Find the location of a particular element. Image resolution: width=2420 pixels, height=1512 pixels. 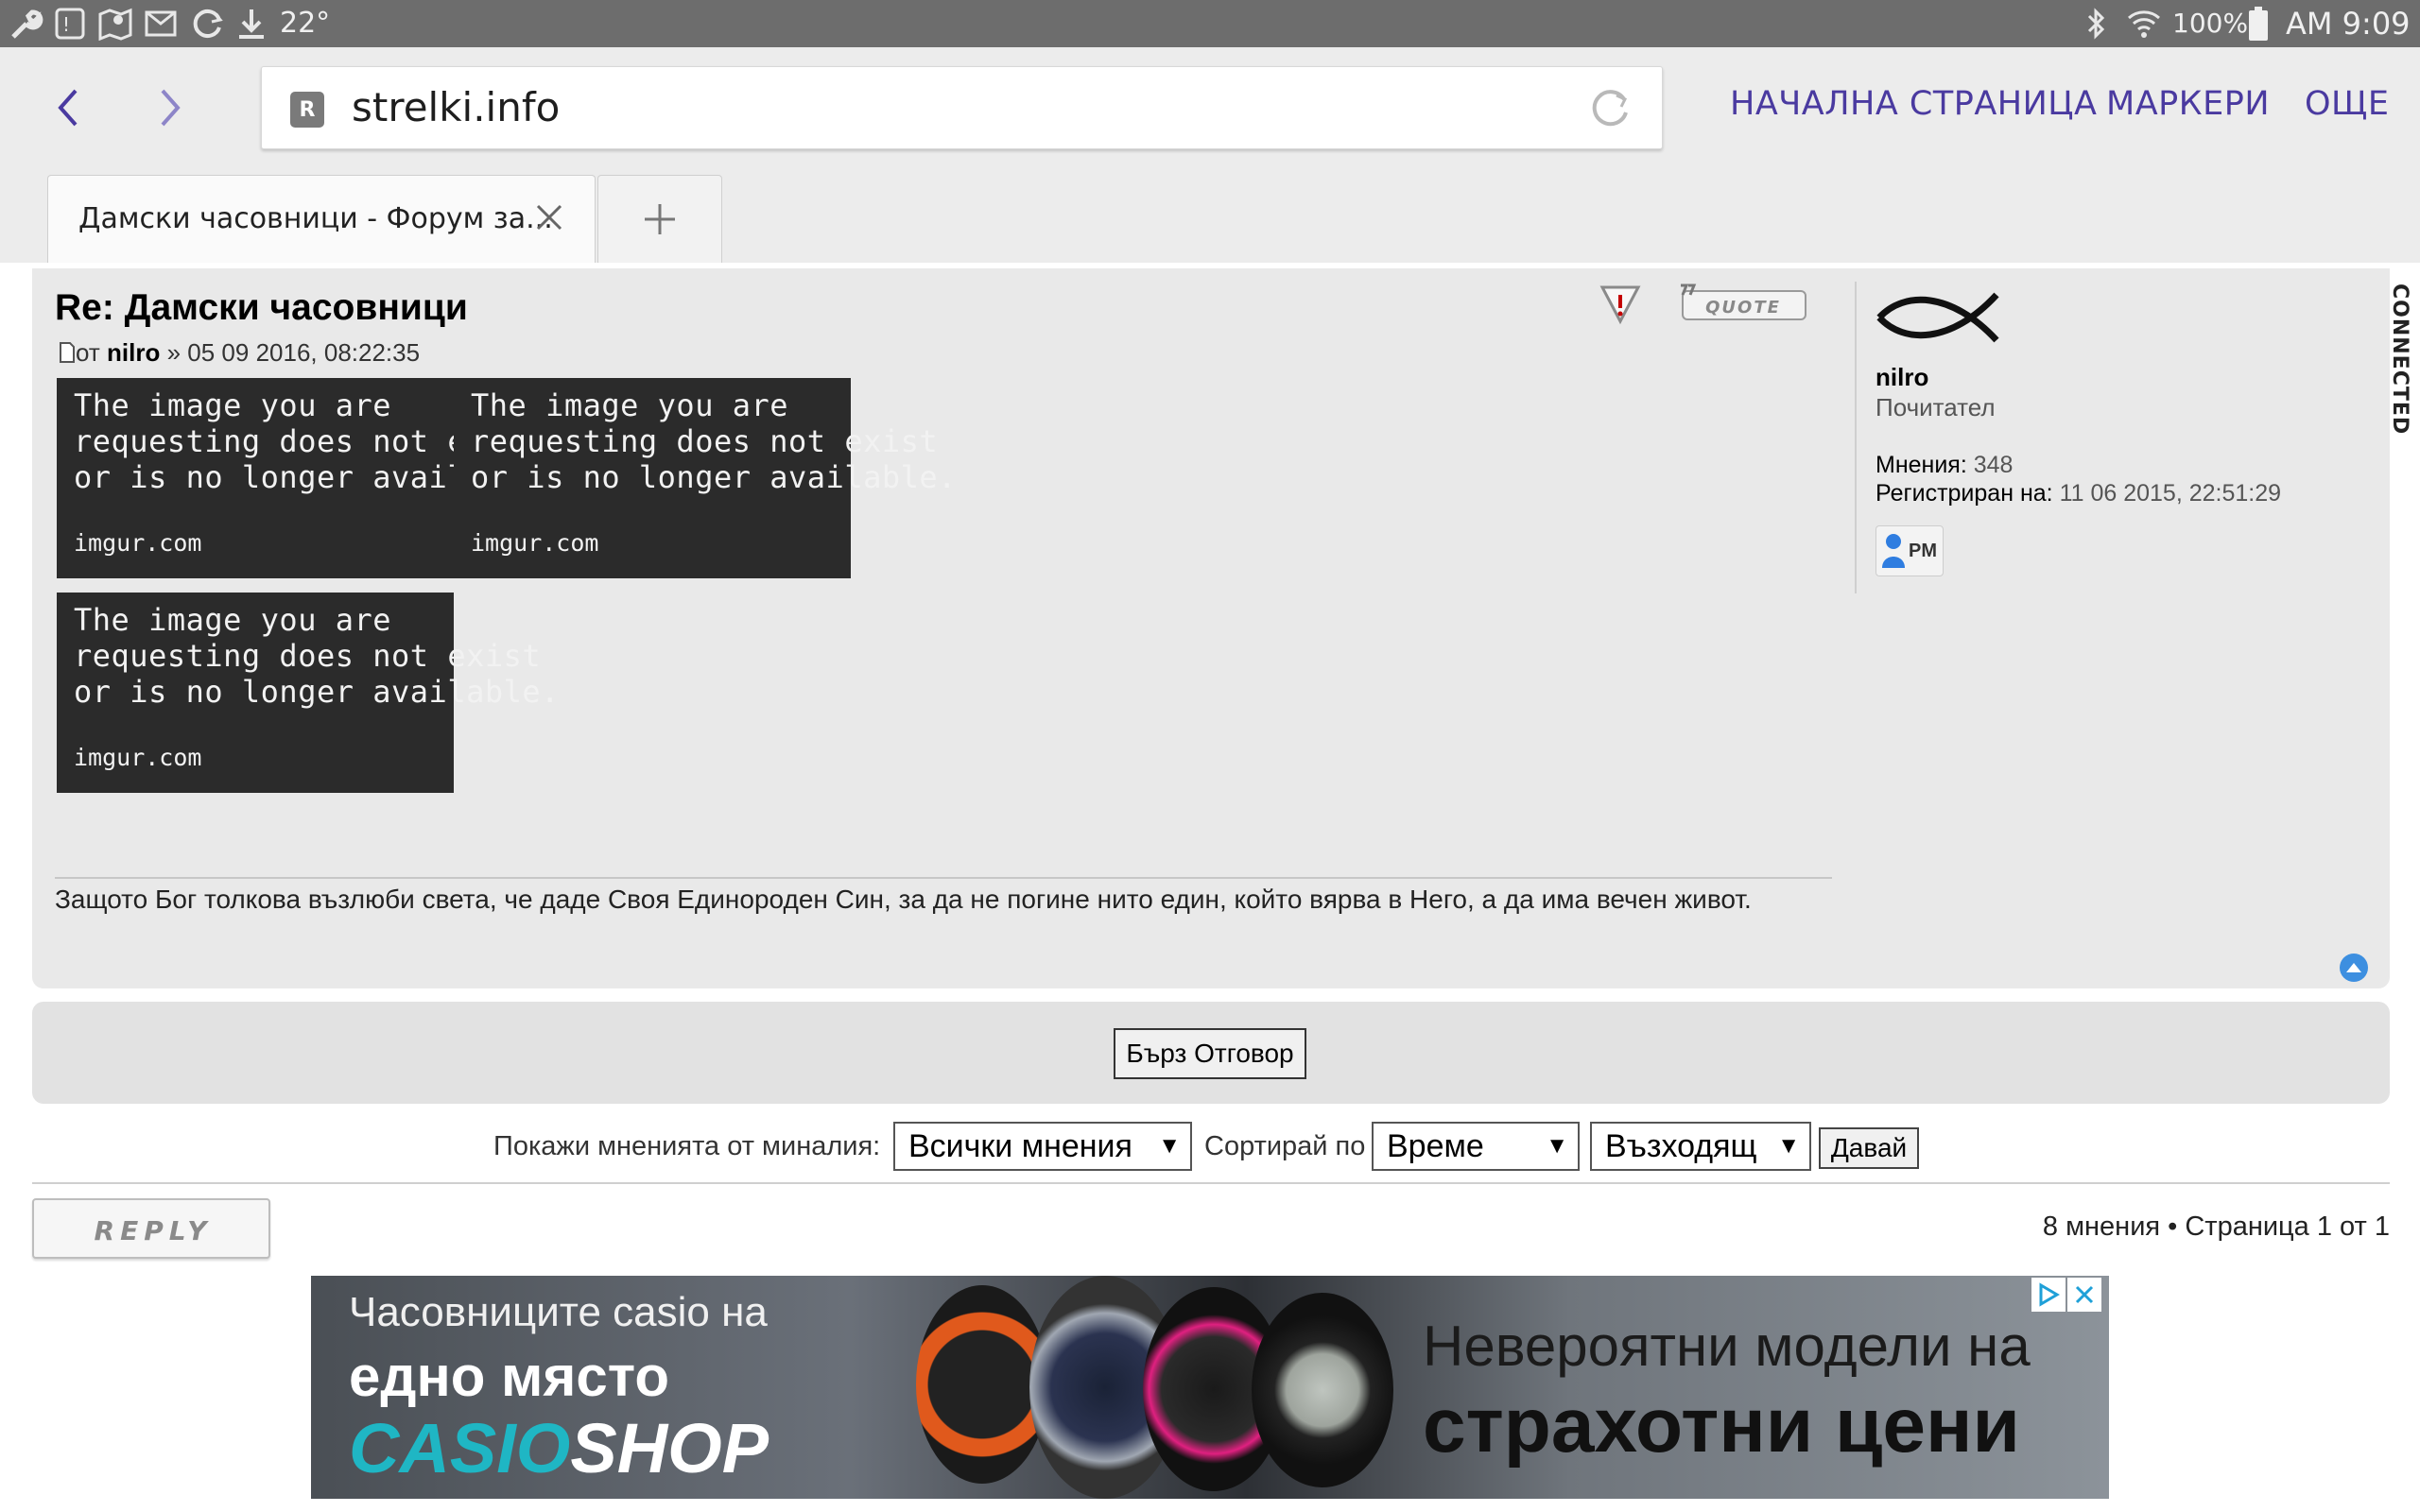

quick-reply-button: Бърз Отговор is located at coordinates (1210, 1053).